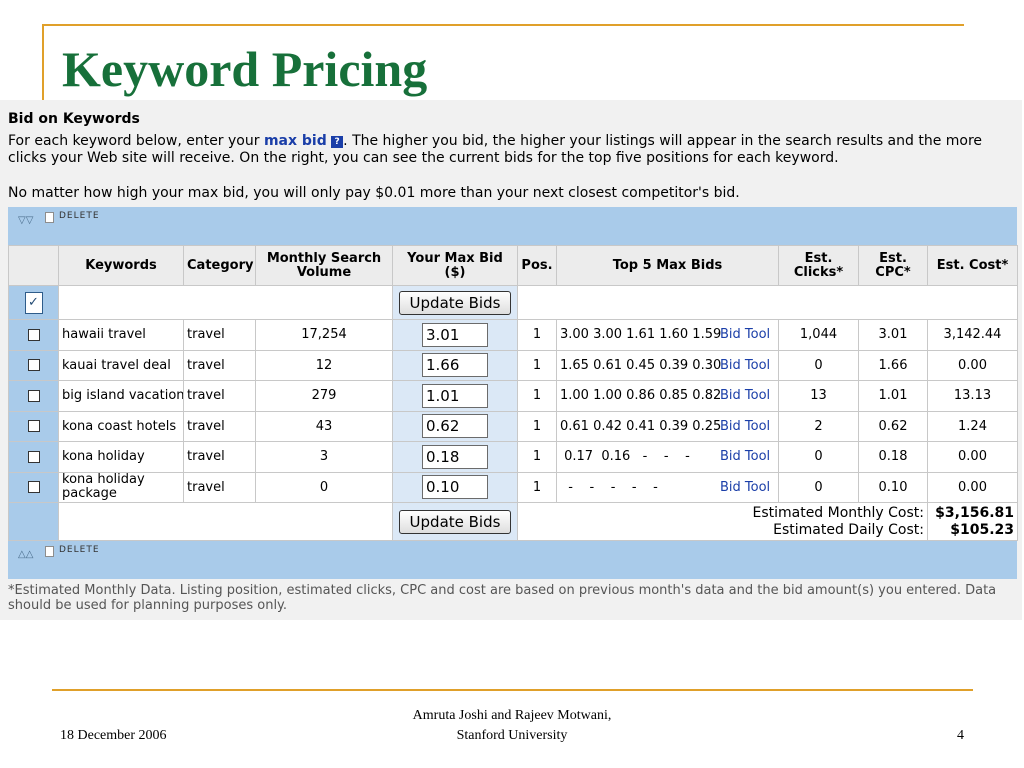 Image resolution: width=1024 pixels, height=768 pixels. Describe the element at coordinates (641, 396) in the screenshot. I see `top5-bids: 1.00 1.00 0.86 0.85 0.82` at that location.